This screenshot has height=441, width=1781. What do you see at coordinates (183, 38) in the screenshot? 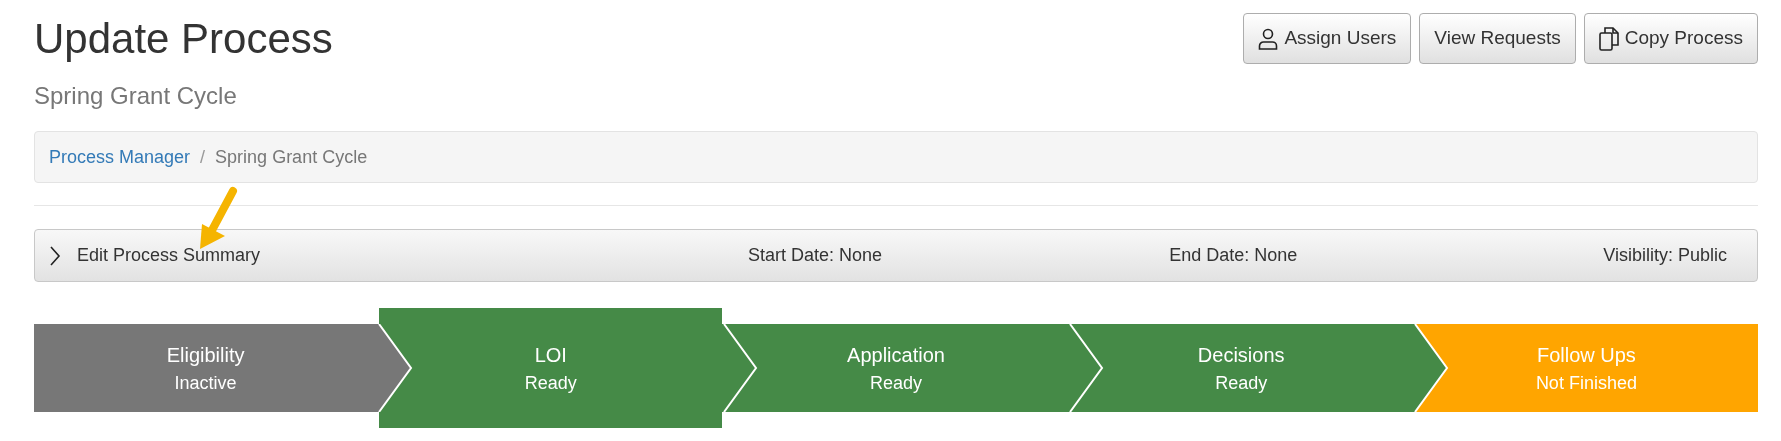
I see `page-title: Update Process` at bounding box center [183, 38].